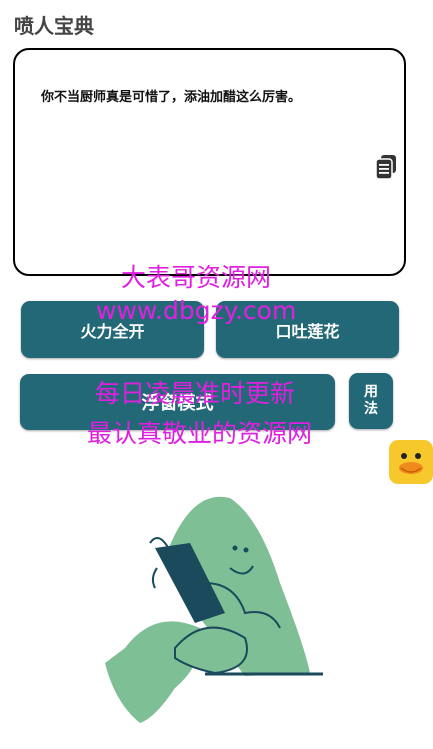 The image size is (433, 749). Describe the element at coordinates (307, 329) in the screenshot. I see `lotus-mouth-button: 口吐莲花` at that location.